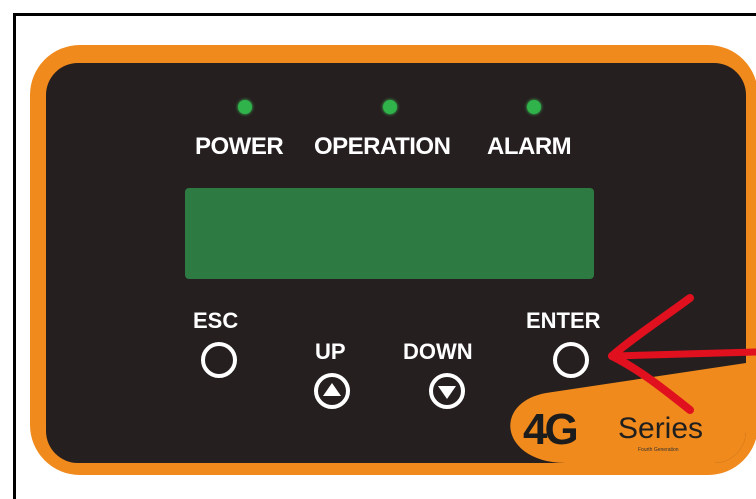 The height and width of the screenshot is (499, 756). What do you see at coordinates (330, 351) in the screenshot?
I see `up-label: UP` at bounding box center [330, 351].